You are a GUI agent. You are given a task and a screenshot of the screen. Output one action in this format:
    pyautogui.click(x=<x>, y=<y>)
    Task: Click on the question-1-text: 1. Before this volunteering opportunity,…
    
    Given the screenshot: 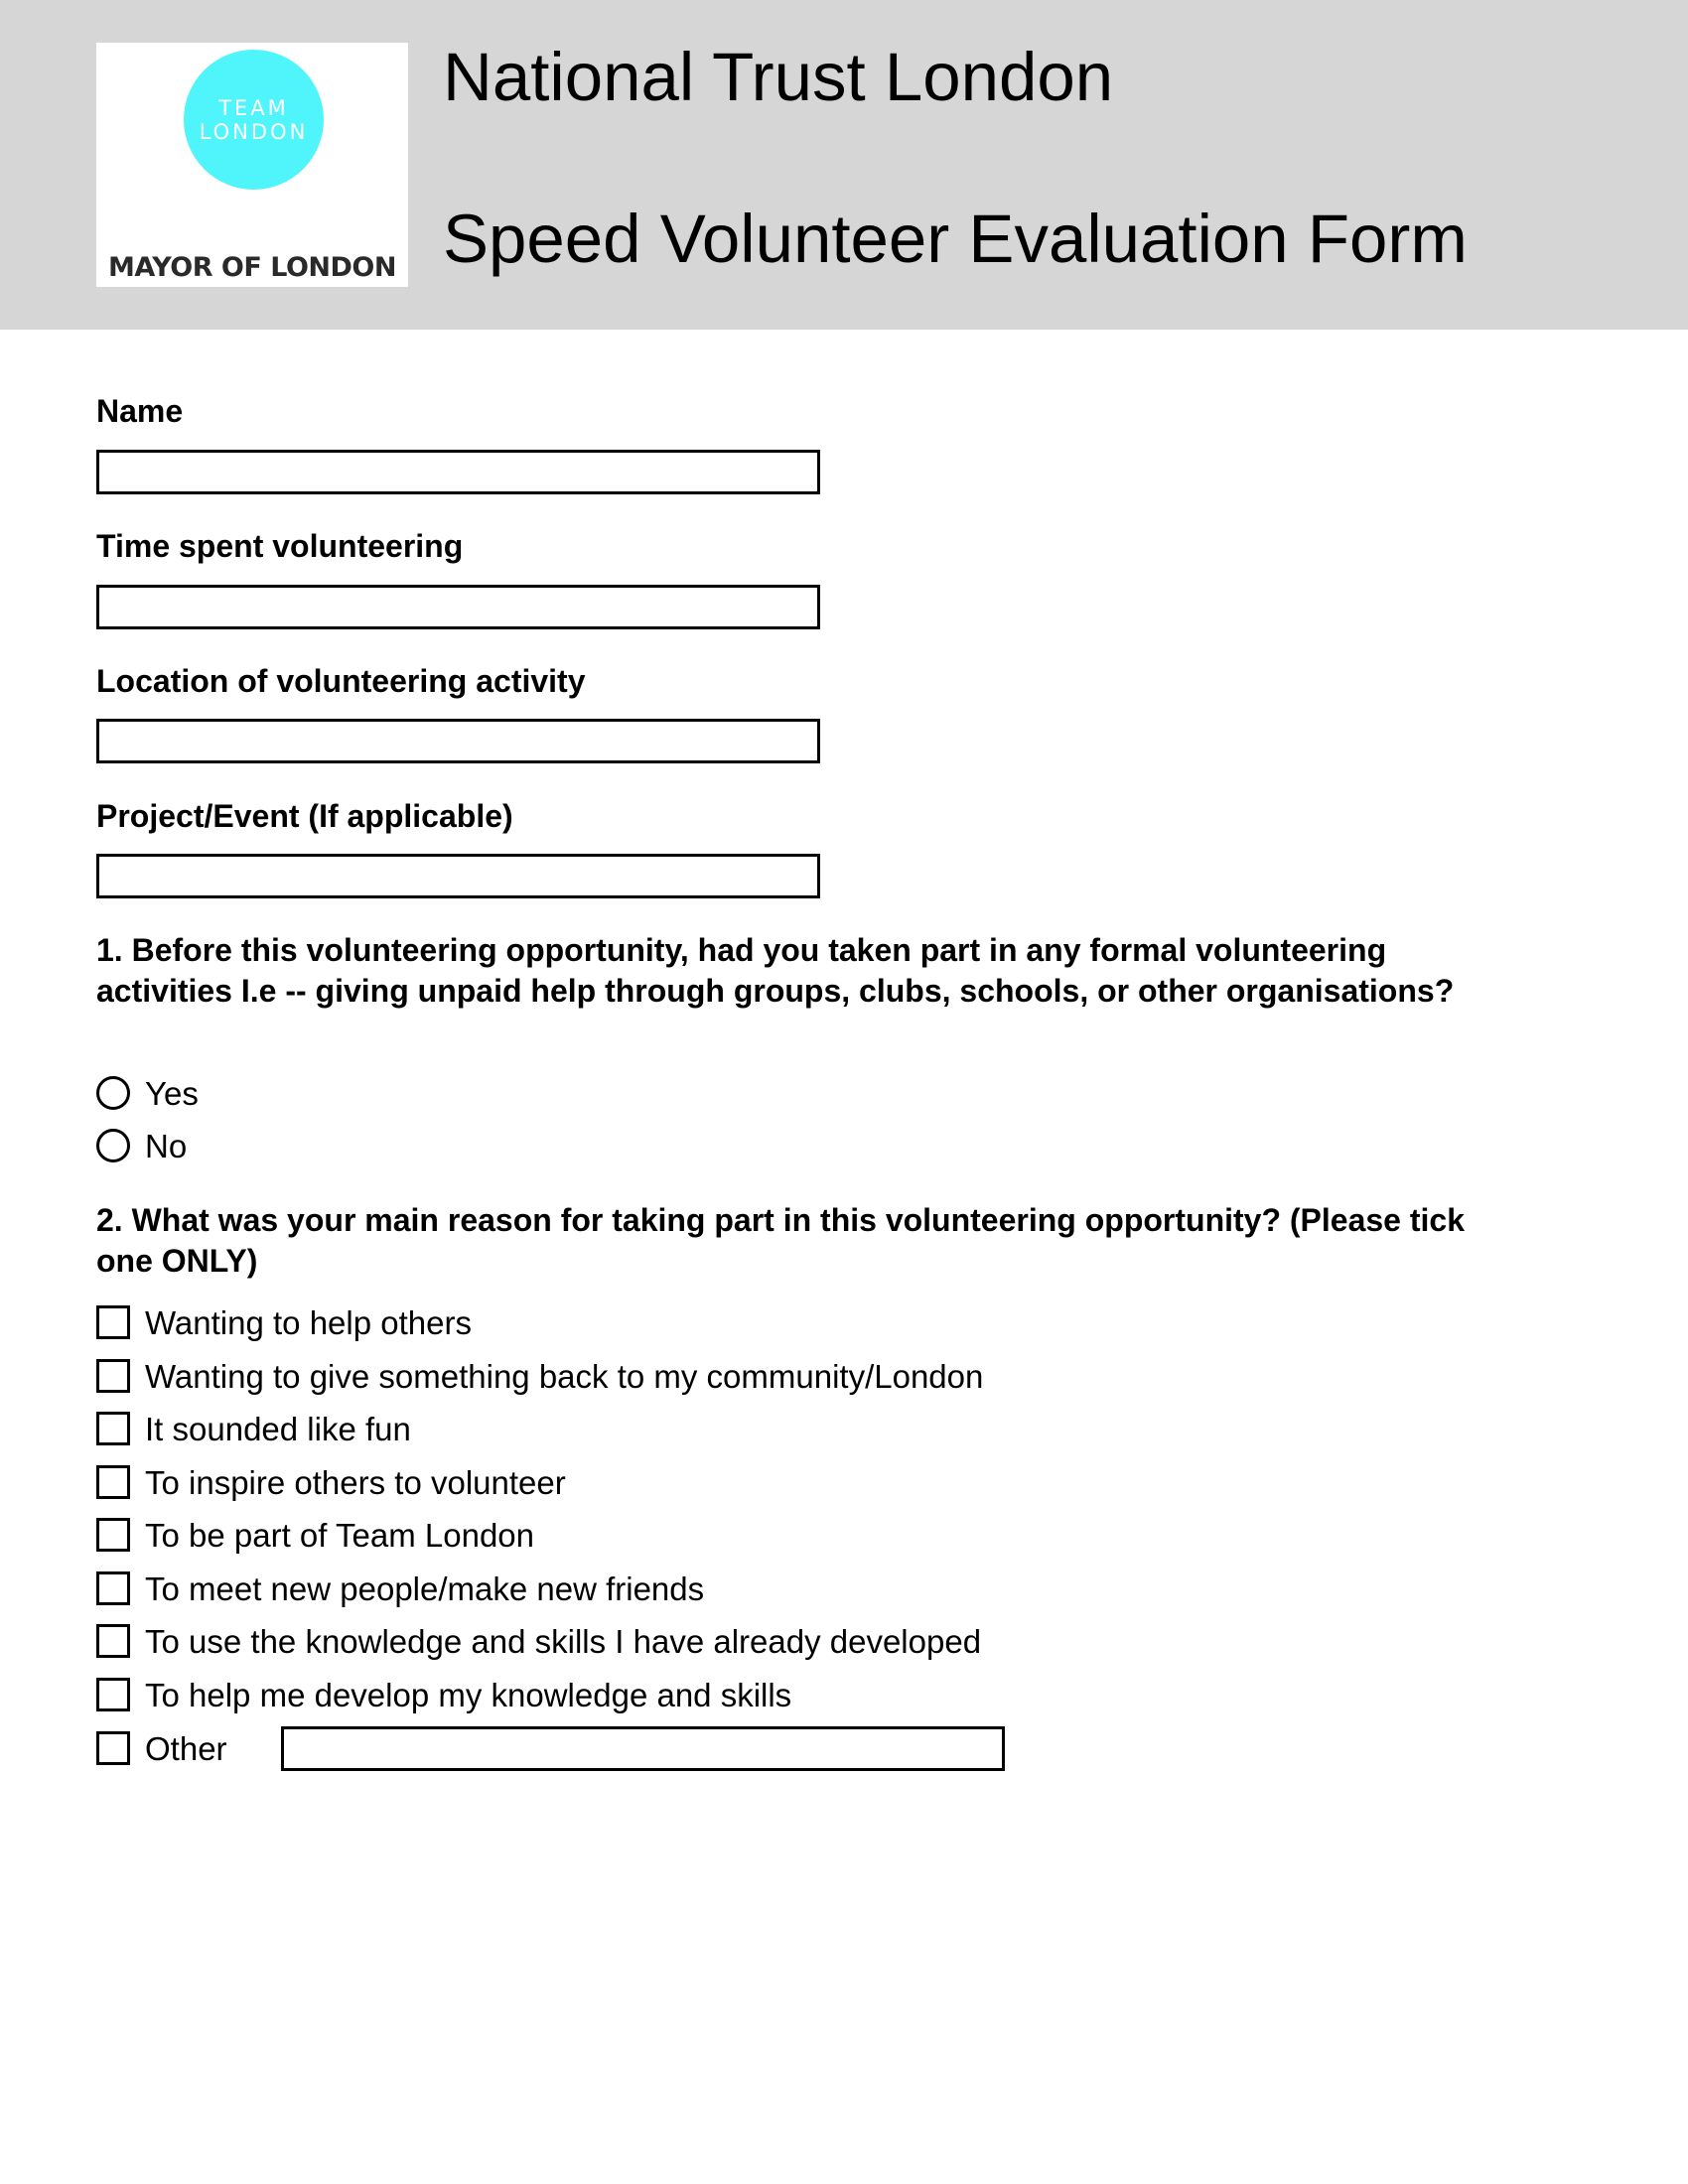 What is the action you would take?
    pyautogui.click(x=775, y=970)
    